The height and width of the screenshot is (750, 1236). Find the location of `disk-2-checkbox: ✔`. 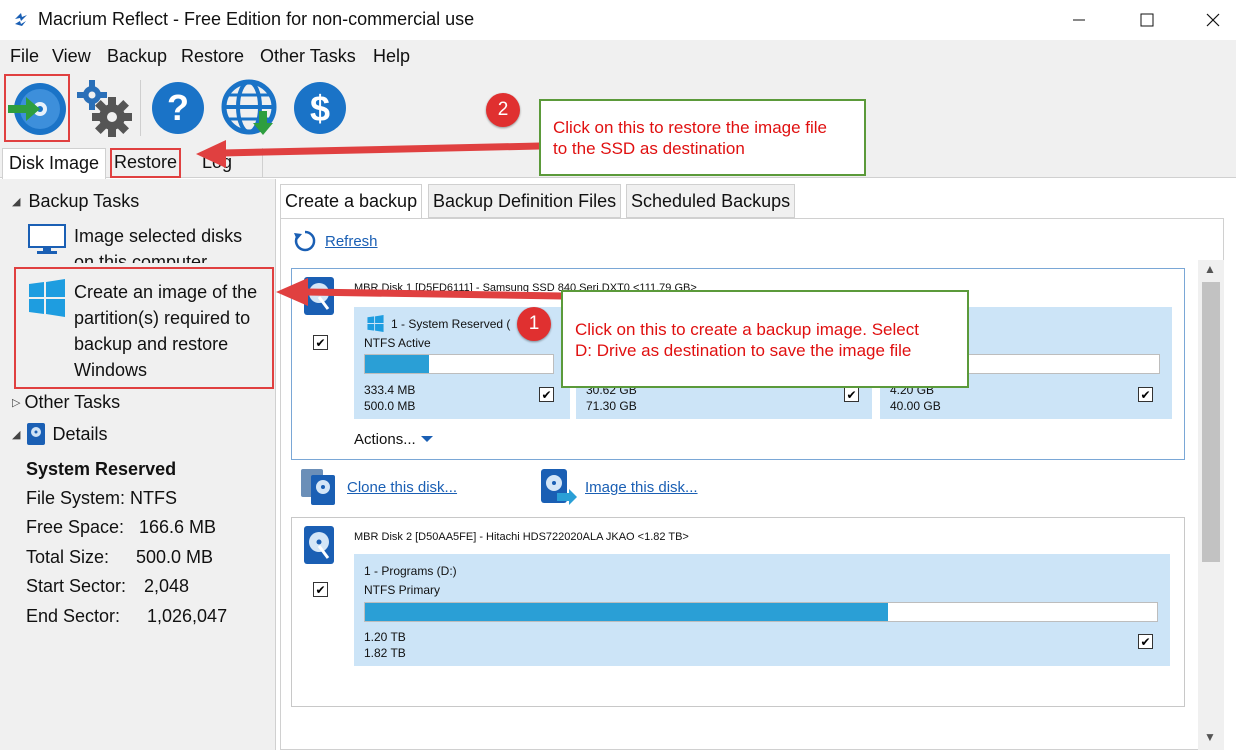

disk-2-checkbox: ✔ is located at coordinates (320, 589).